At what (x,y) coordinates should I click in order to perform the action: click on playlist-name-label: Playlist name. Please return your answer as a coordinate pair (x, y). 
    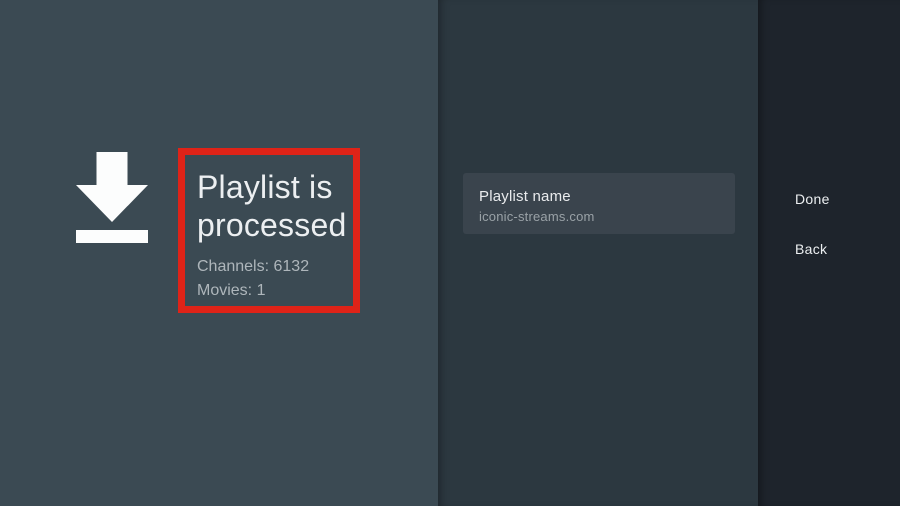
    Looking at the image, I should click on (525, 196).